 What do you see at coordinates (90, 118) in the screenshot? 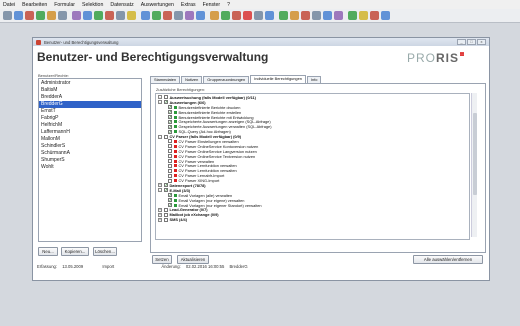
I see `user-list-item: FabrigP` at bounding box center [90, 118].